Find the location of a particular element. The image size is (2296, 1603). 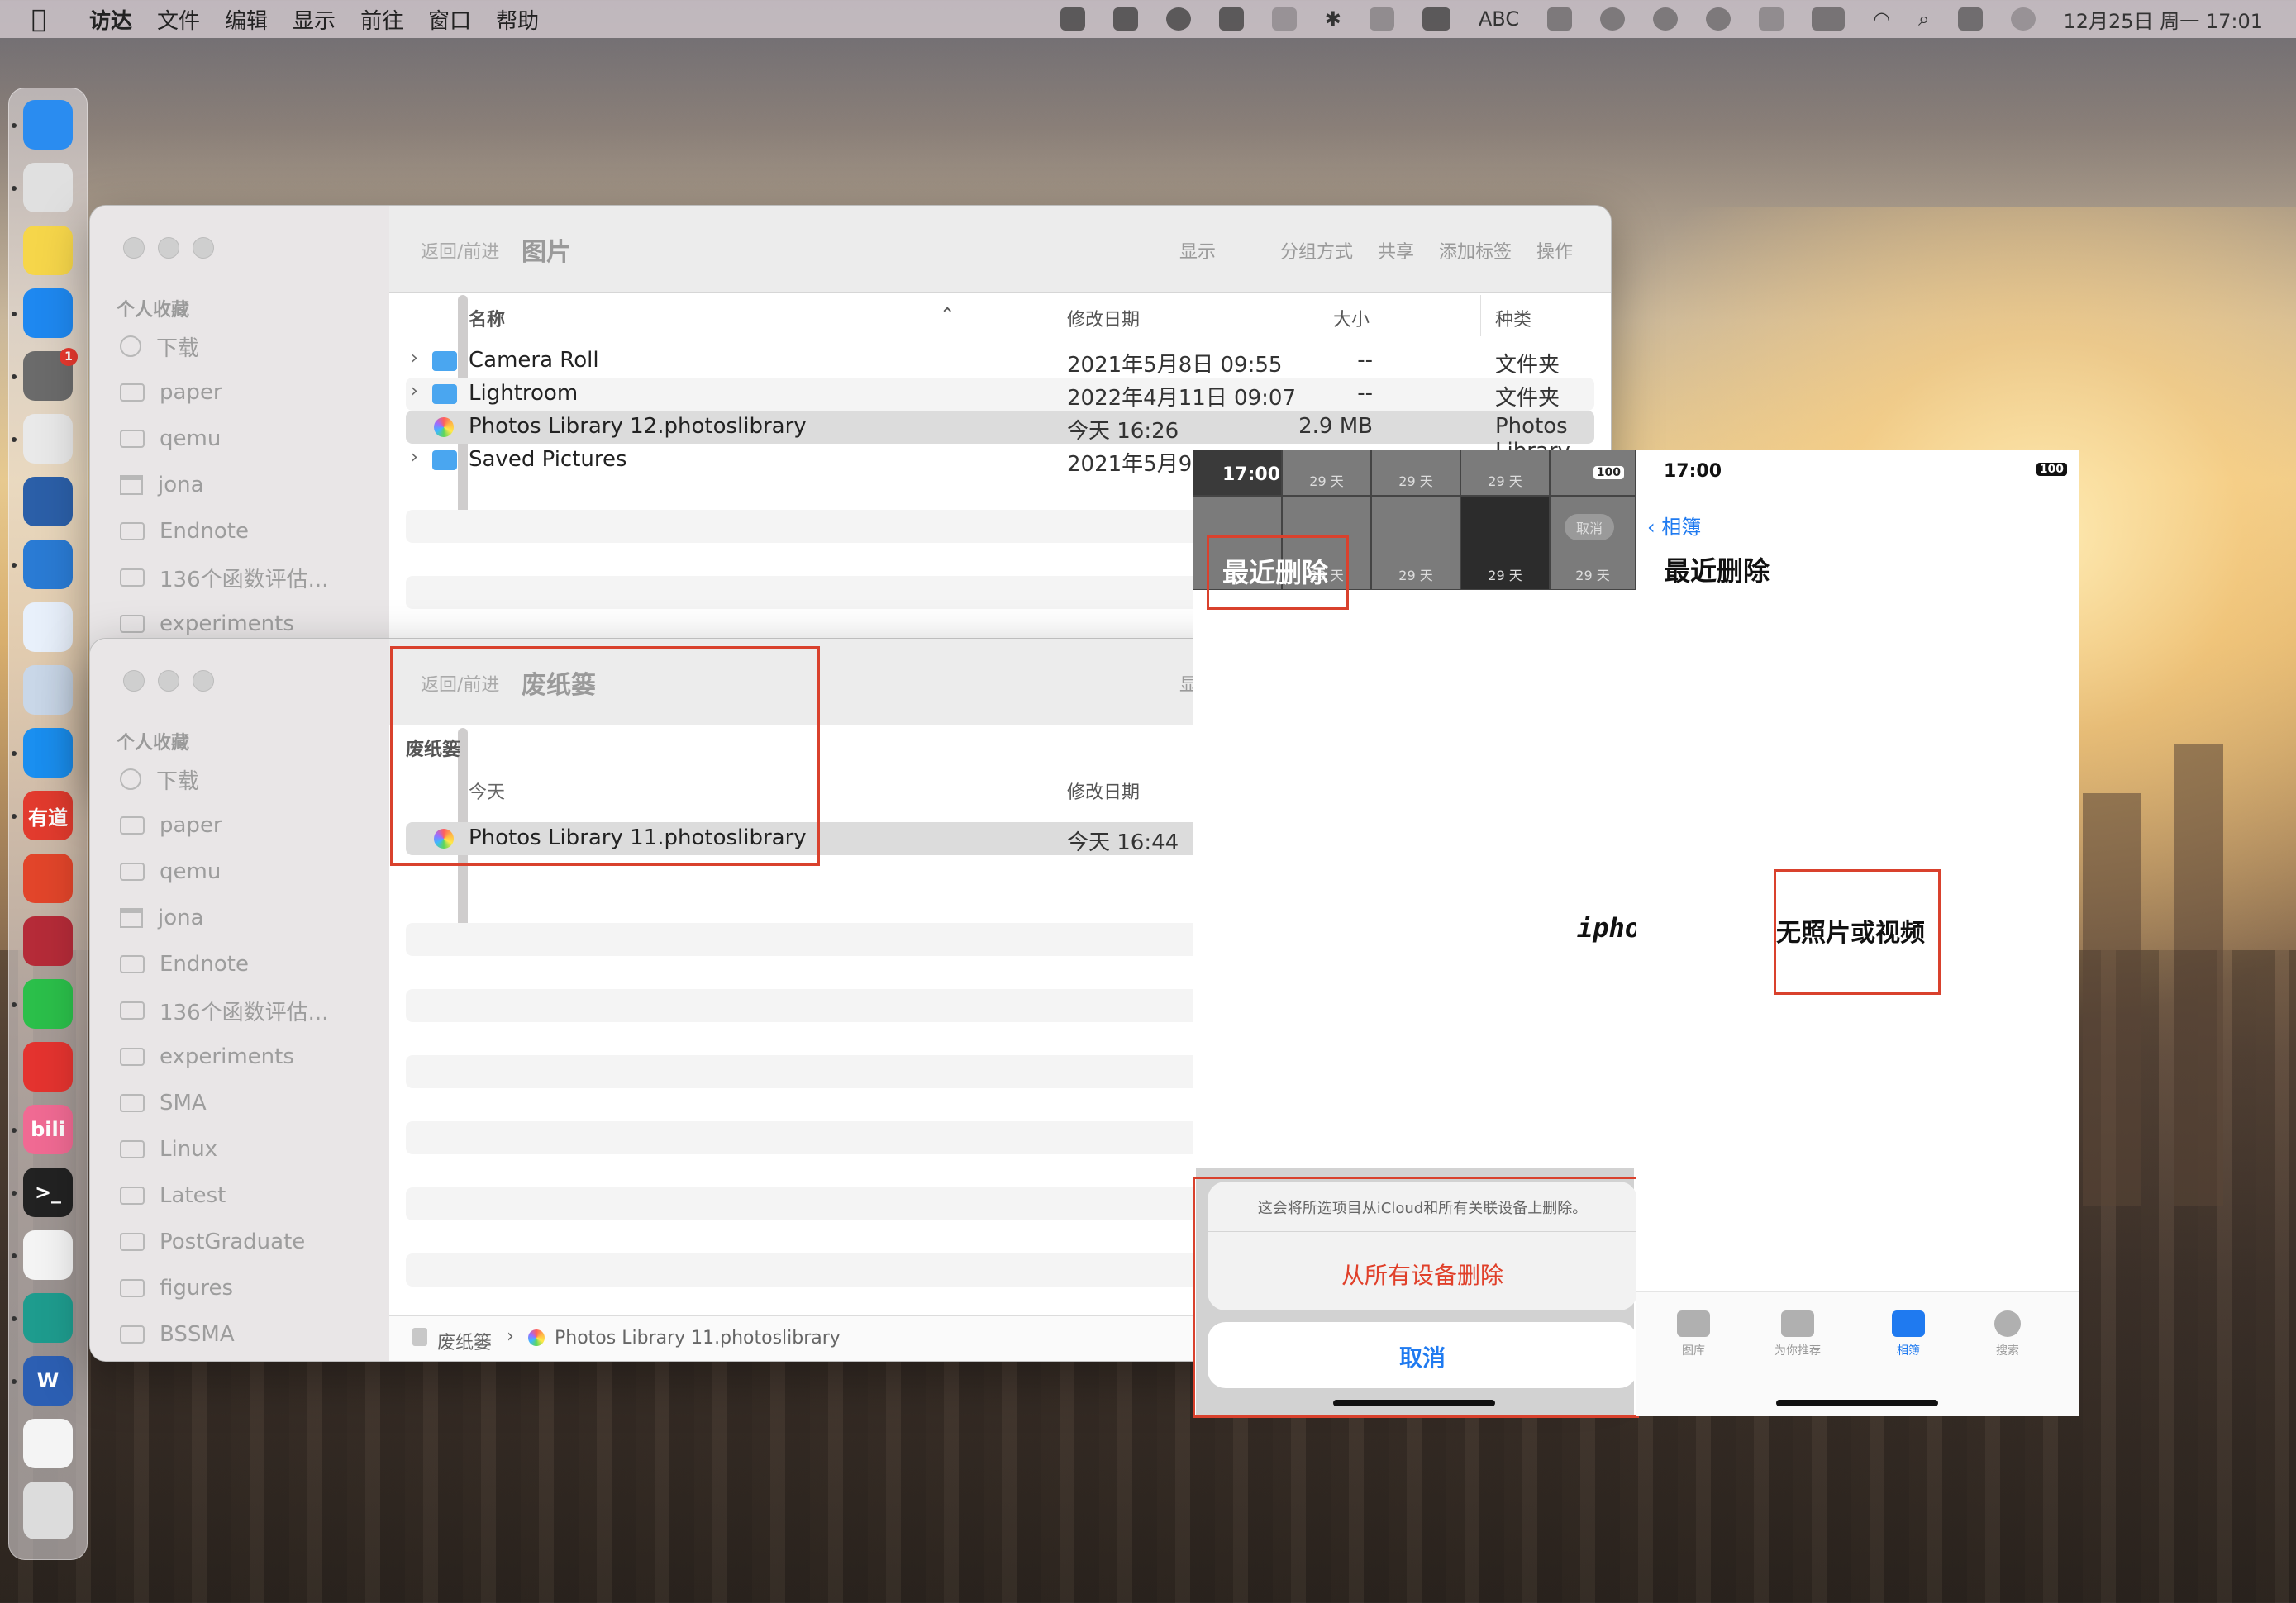

edge-icon is located at coordinates (48, 1318).